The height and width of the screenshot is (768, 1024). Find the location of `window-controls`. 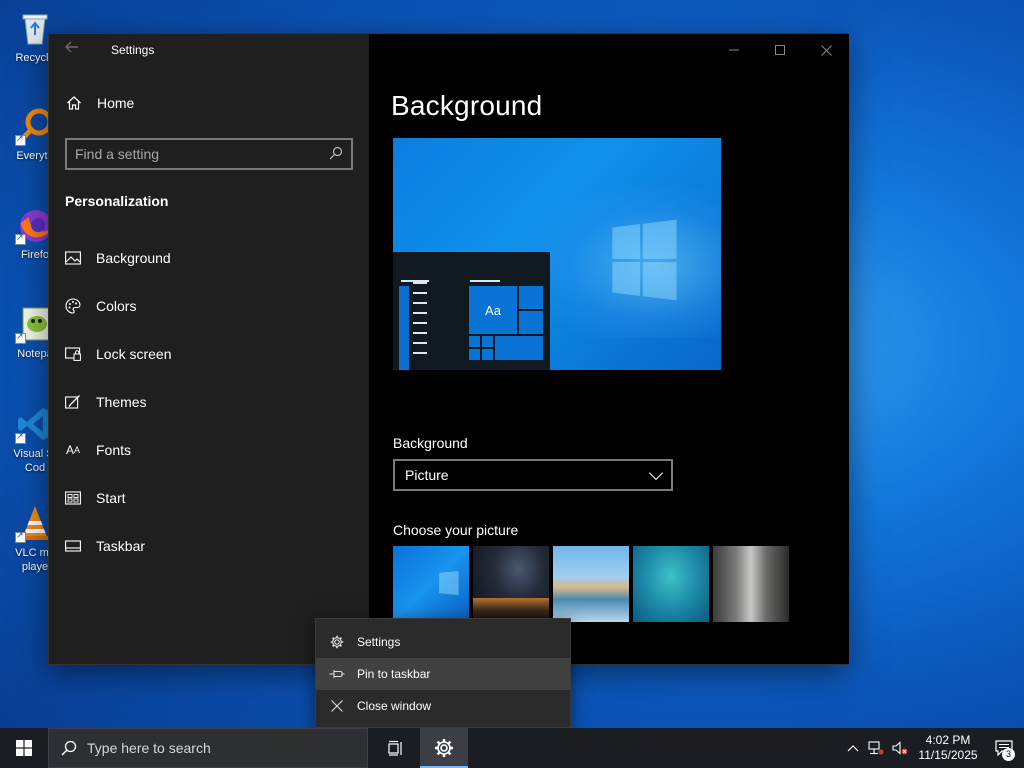

window-controls is located at coordinates (780, 50).